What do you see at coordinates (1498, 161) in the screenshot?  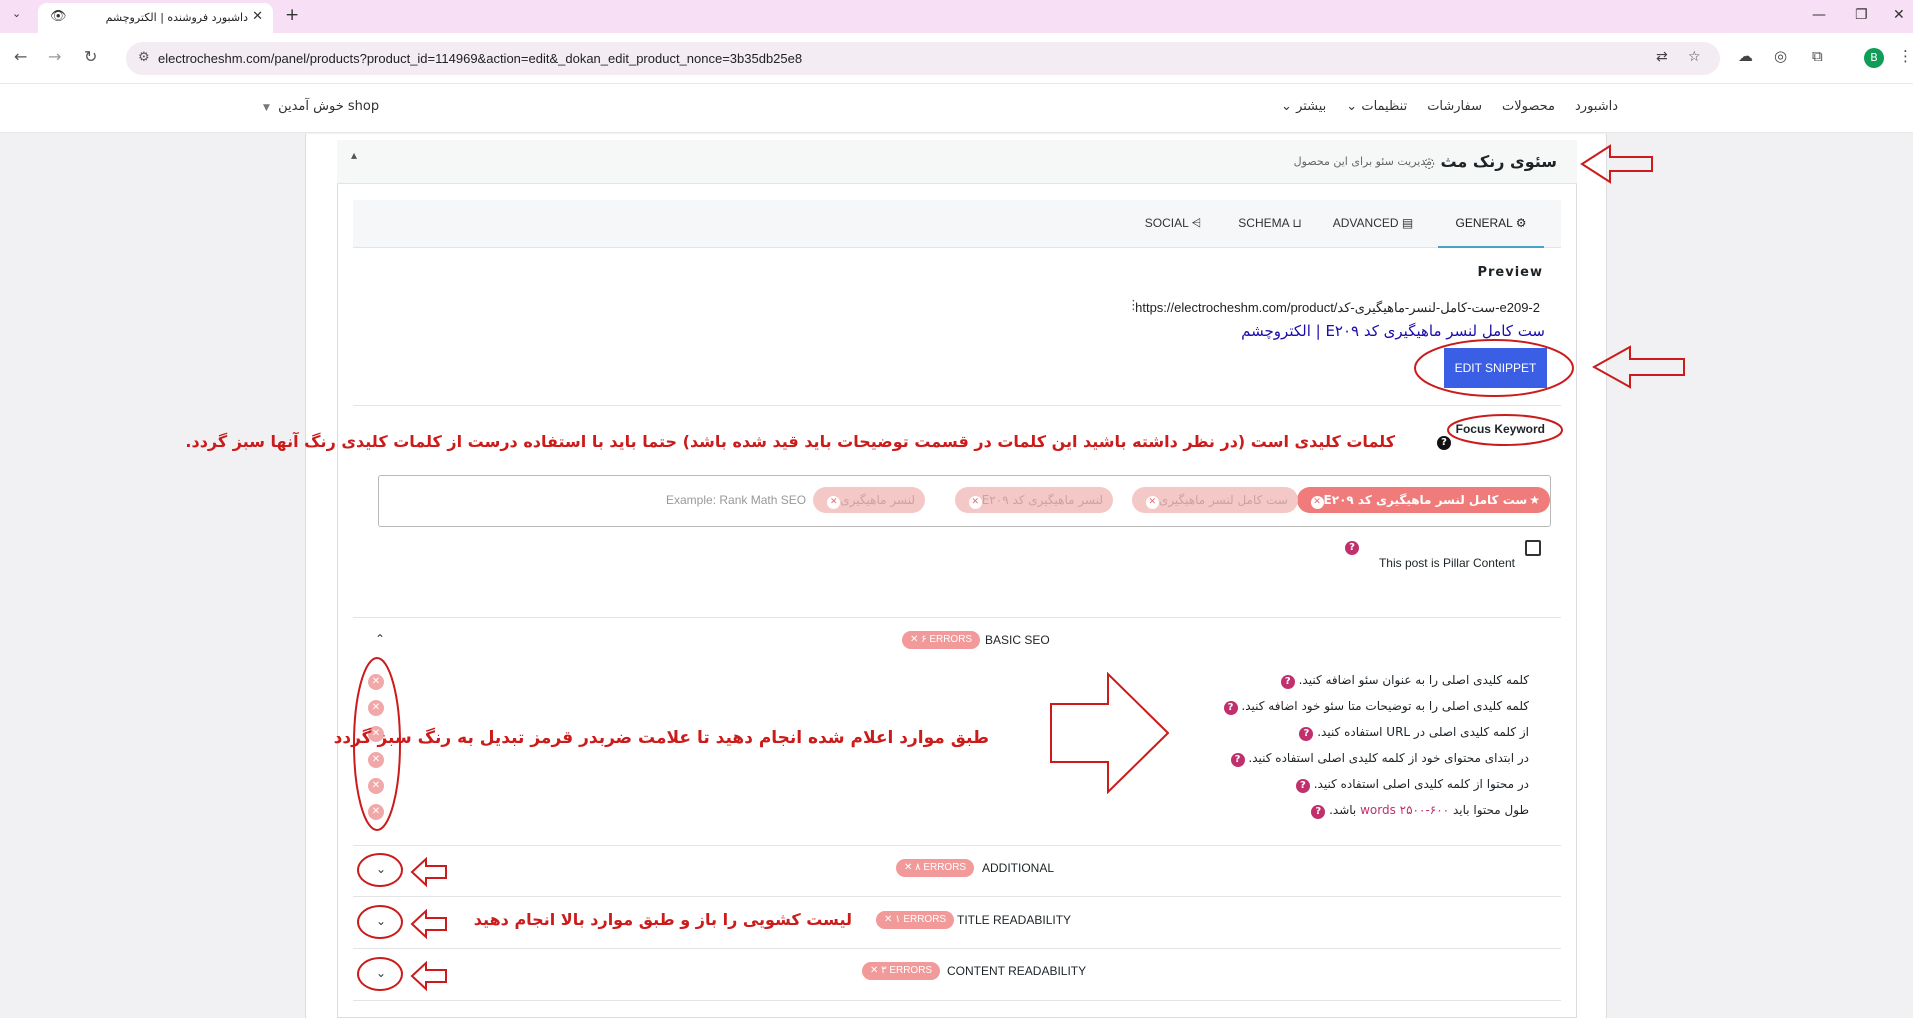 I see `metabox-title-text: سئوی رنک مث` at bounding box center [1498, 161].